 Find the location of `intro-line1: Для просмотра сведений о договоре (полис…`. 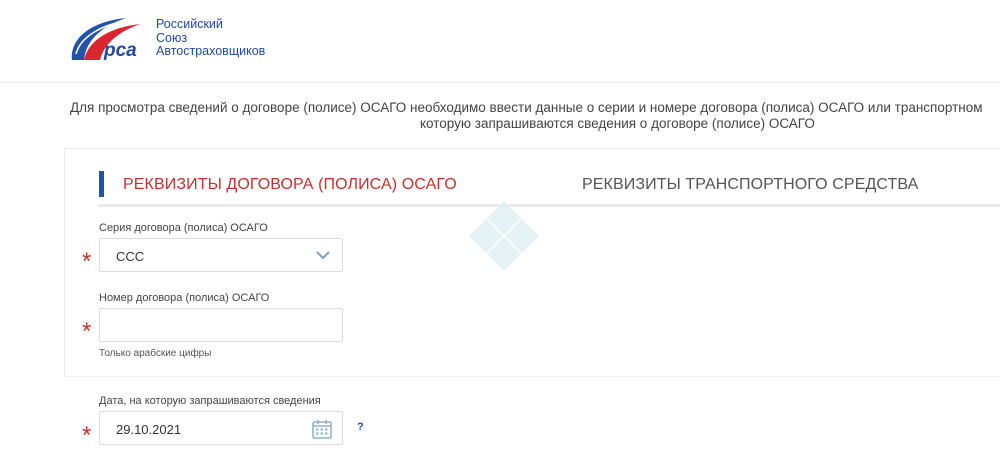

intro-line1: Для просмотра сведений о договоре (полис… is located at coordinates (526, 107).